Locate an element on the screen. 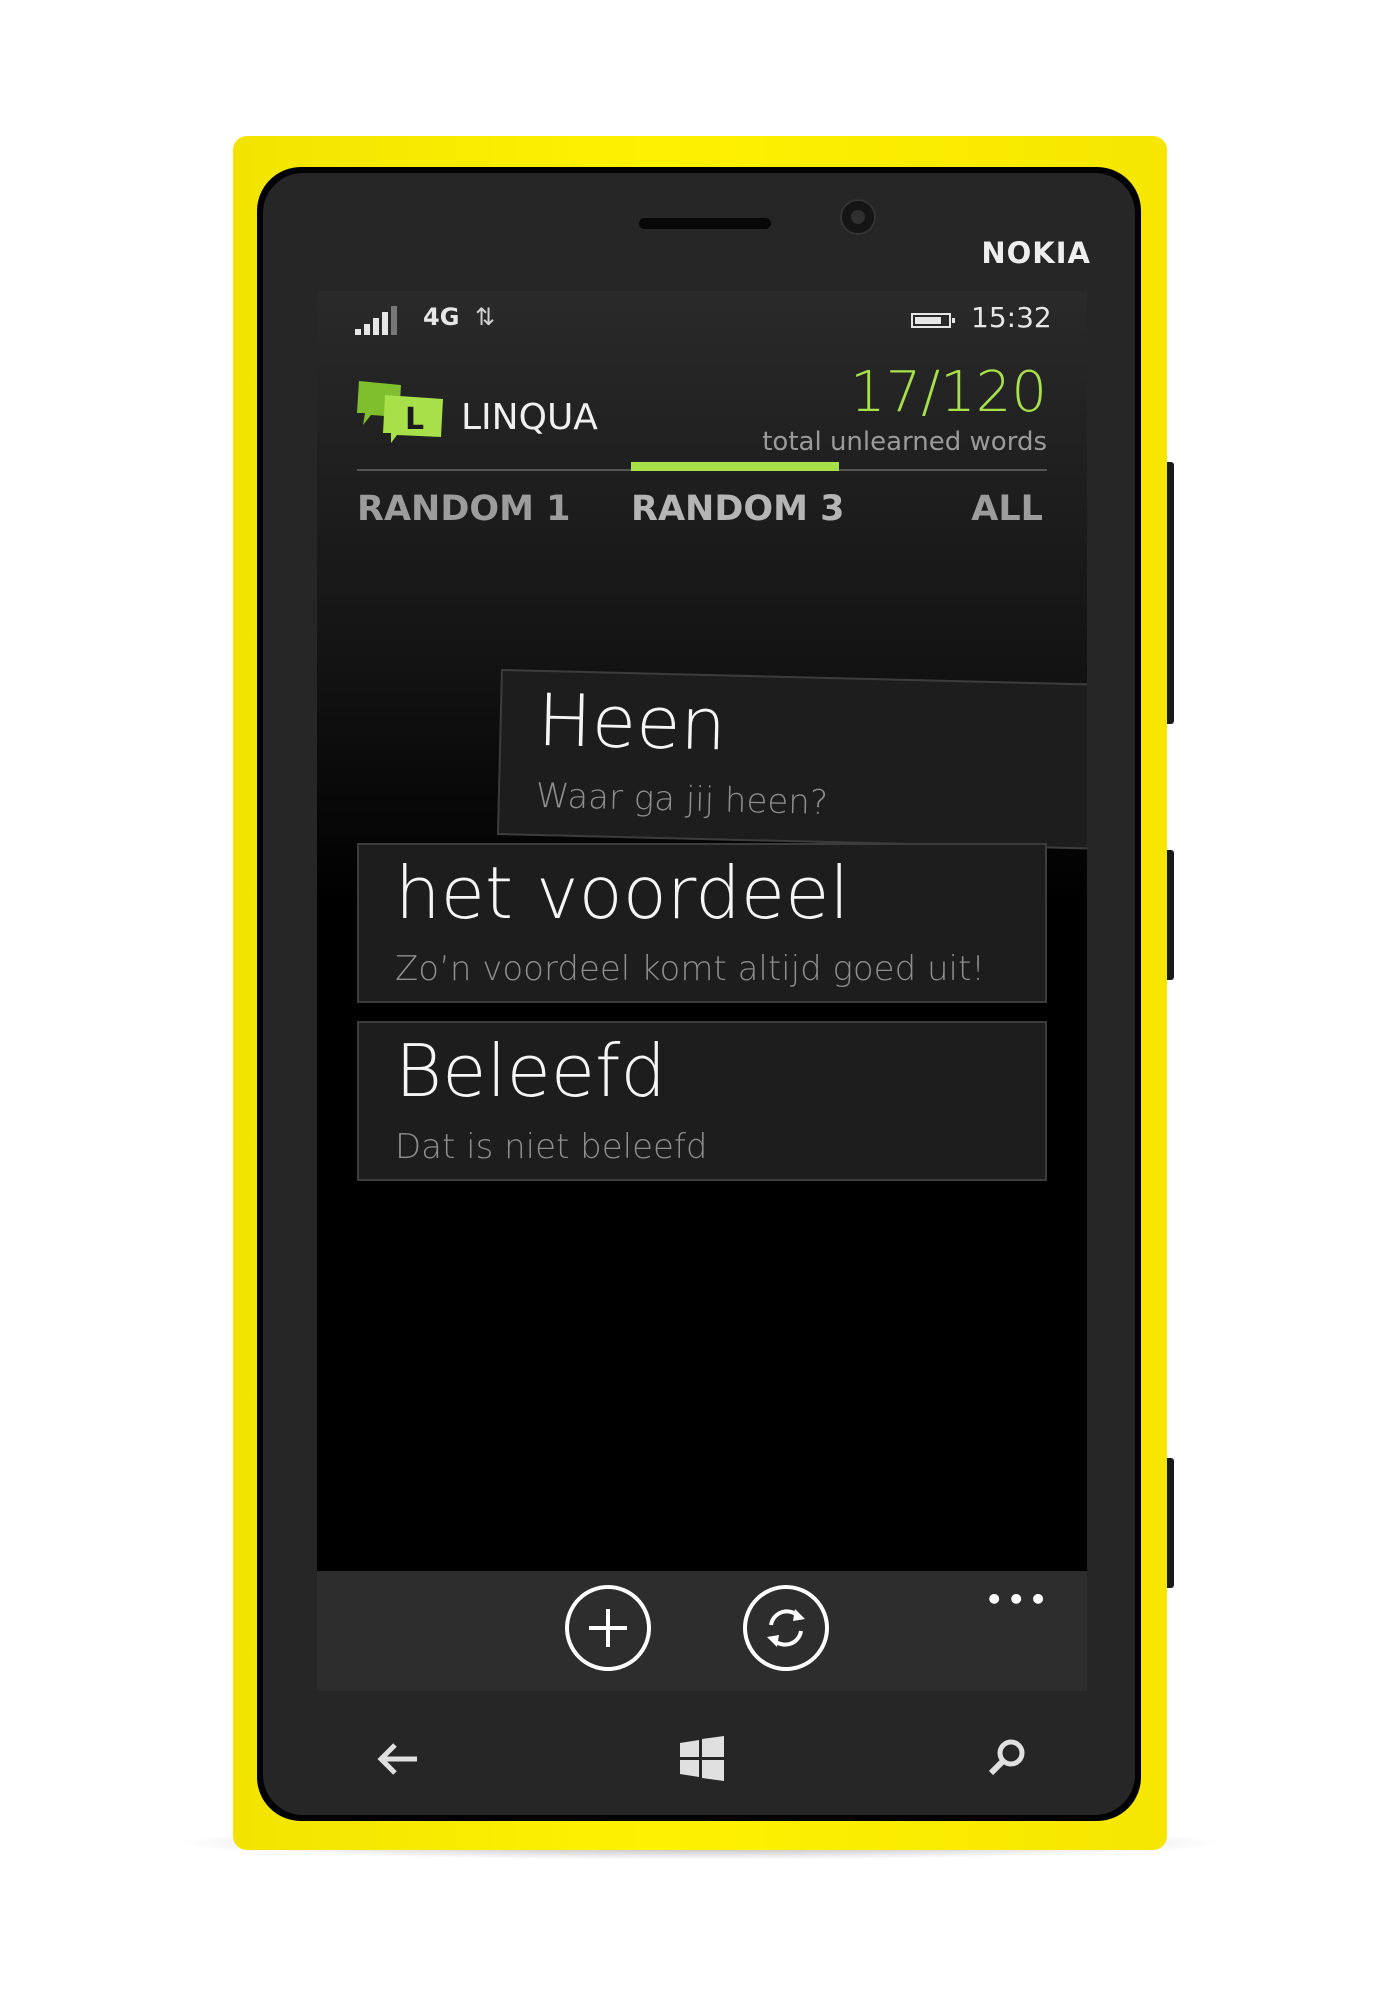 Image resolution: width=1400 pixels, height=2000 pixels. refresh-icon is located at coordinates (786, 1628).